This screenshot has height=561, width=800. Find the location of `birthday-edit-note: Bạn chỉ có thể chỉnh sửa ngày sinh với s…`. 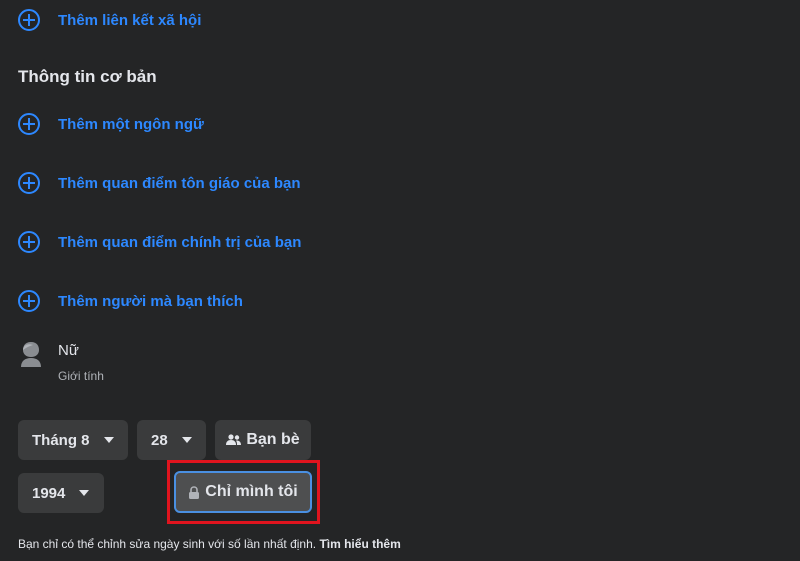

birthday-edit-note: Bạn chỉ có thể chỉnh sửa ngày sinh với s… is located at coordinates (209, 544).